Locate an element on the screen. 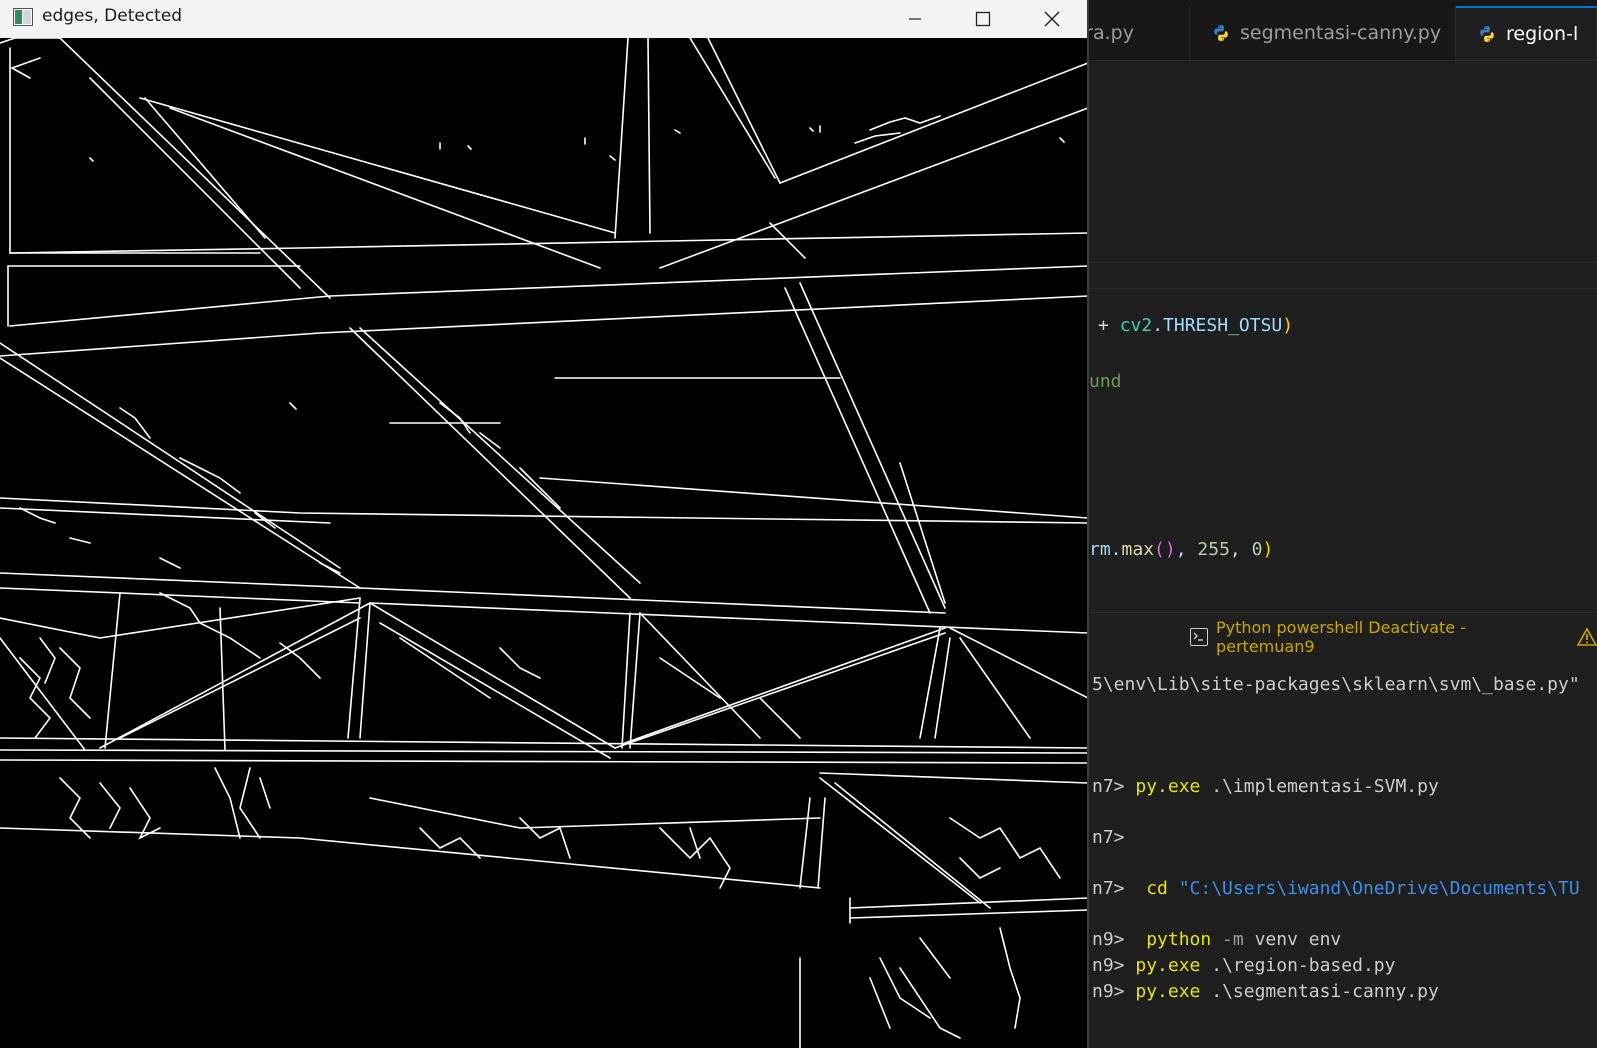 The image size is (1597, 1048). terminal-arg: .\implementasi-SVM.py is located at coordinates (1319, 786).